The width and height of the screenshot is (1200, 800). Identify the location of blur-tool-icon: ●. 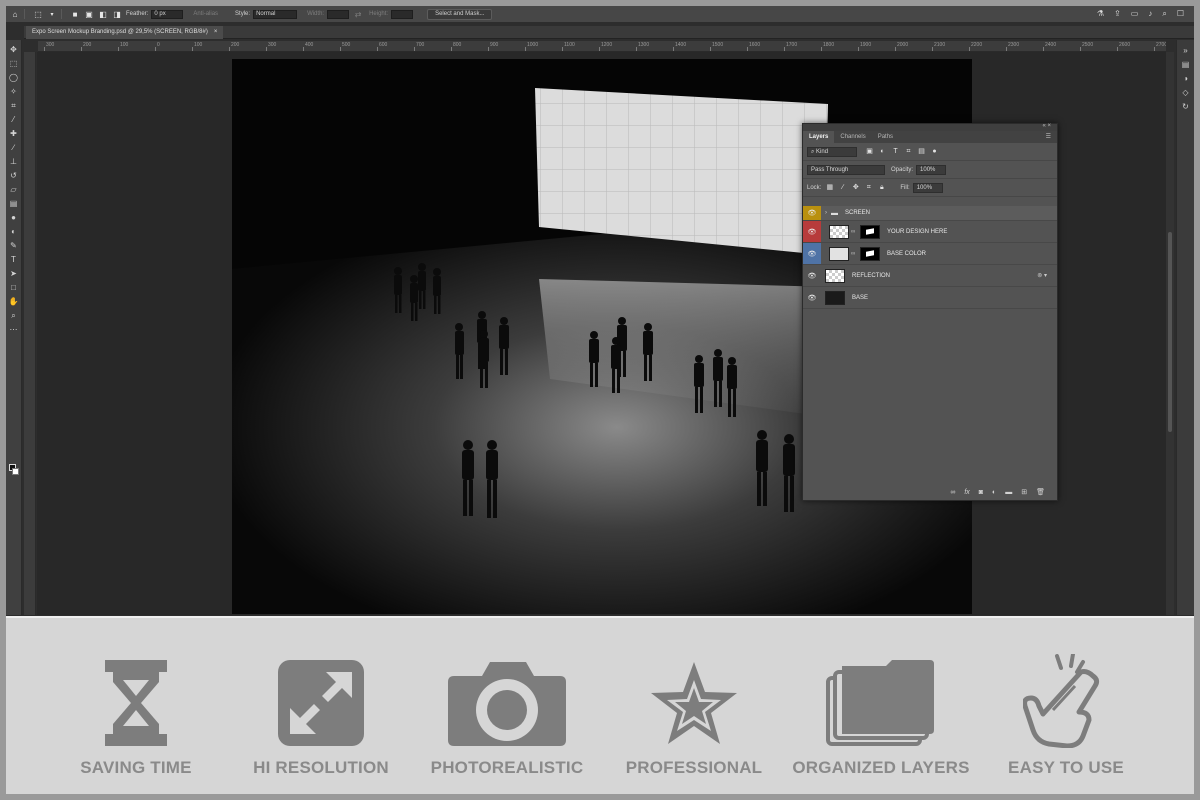
(14, 218).